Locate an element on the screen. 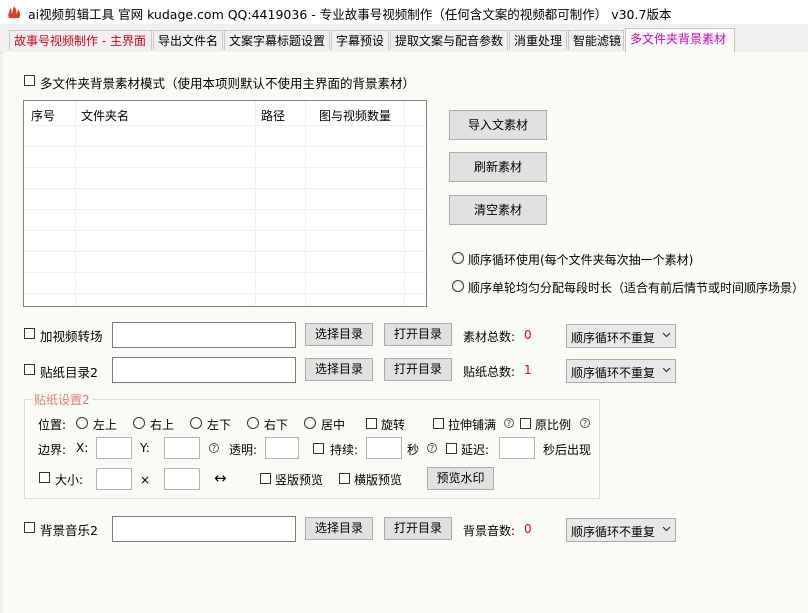 Image resolution: width=808 pixels, height=613 pixels. sequential-mode-radio is located at coordinates (458, 258).